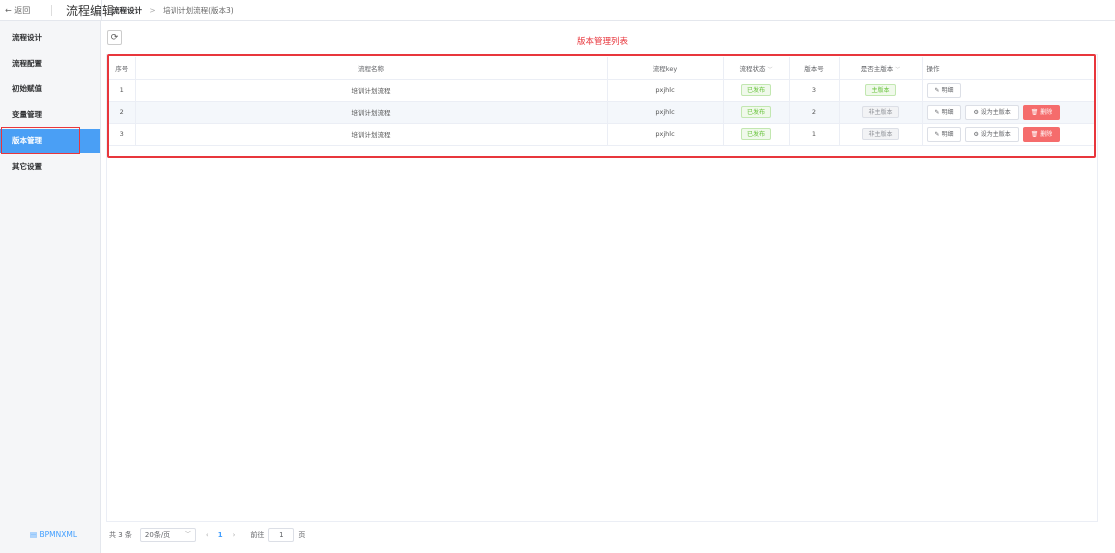 This screenshot has width=1115, height=553. What do you see at coordinates (127, 10) in the screenshot?
I see `breadcrumb-current: 流程设计` at bounding box center [127, 10].